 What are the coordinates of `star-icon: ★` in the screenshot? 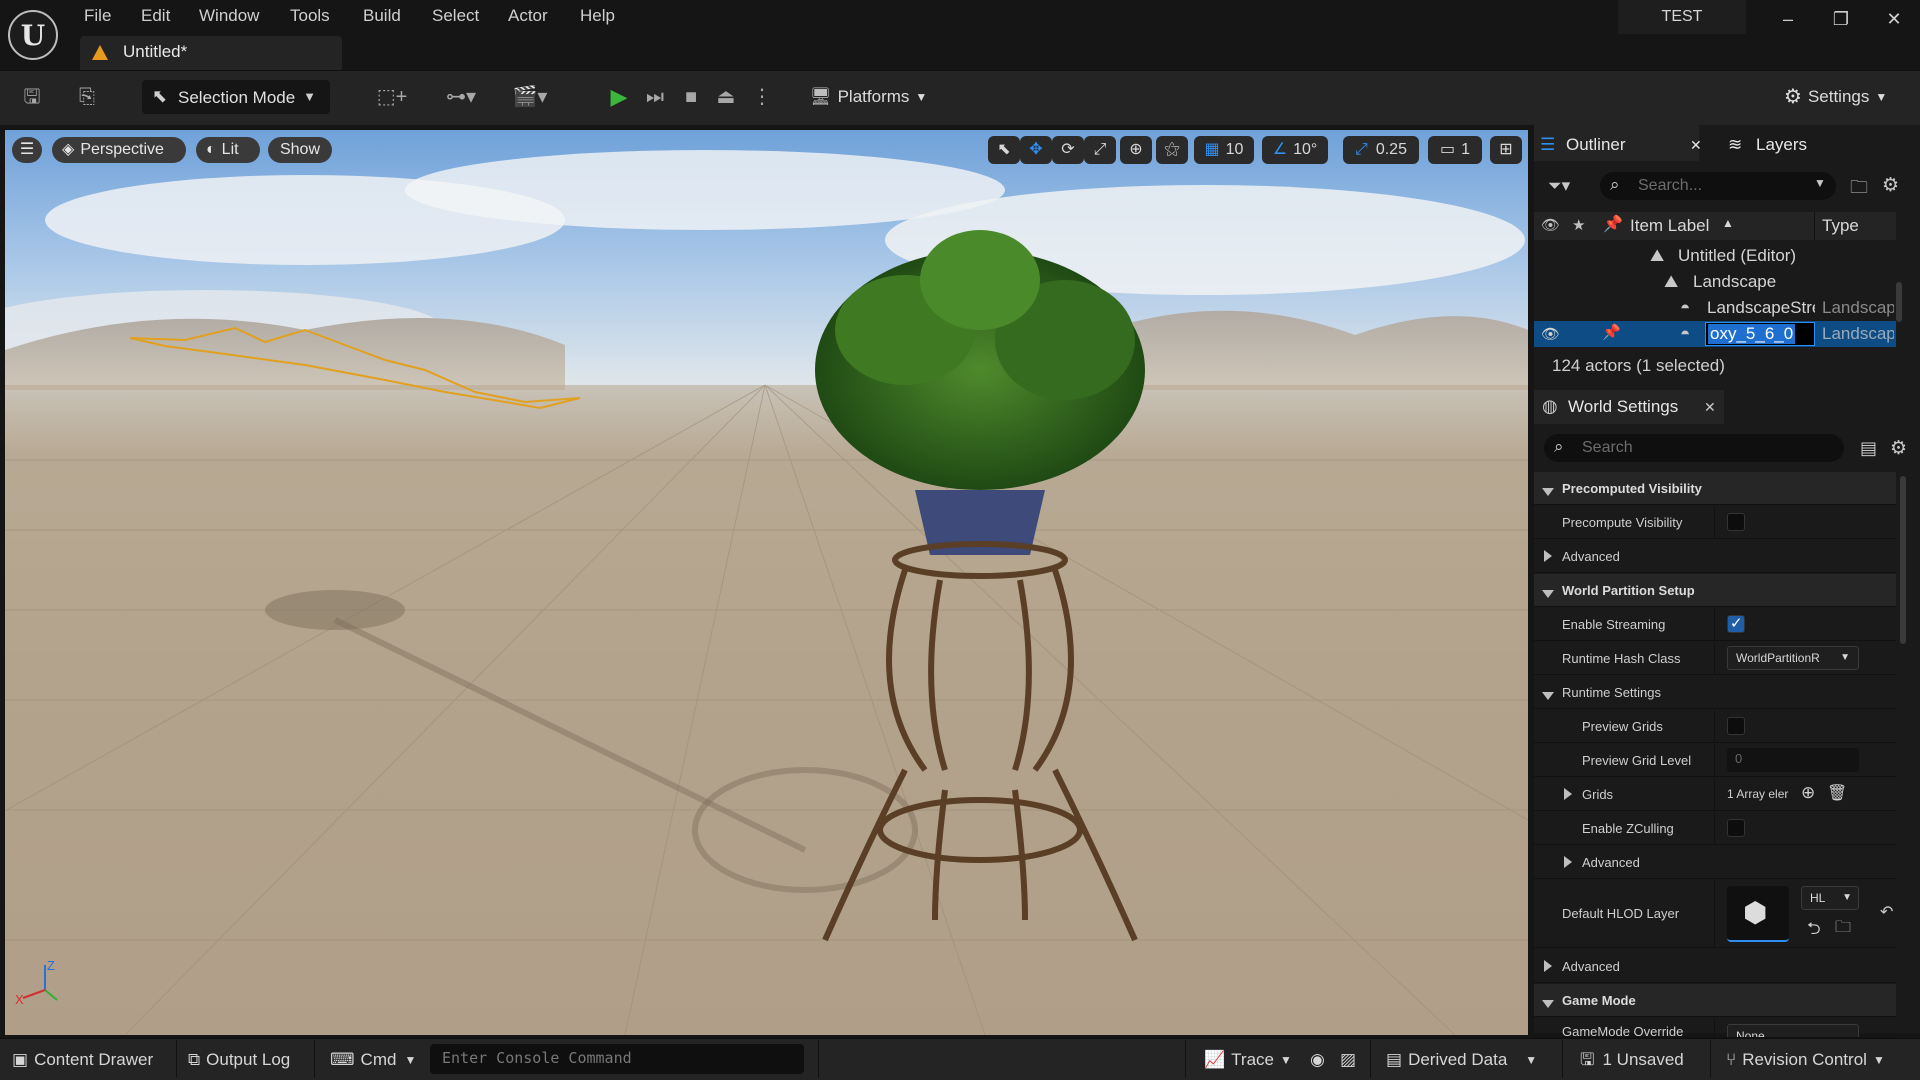 It's located at (1578, 225).